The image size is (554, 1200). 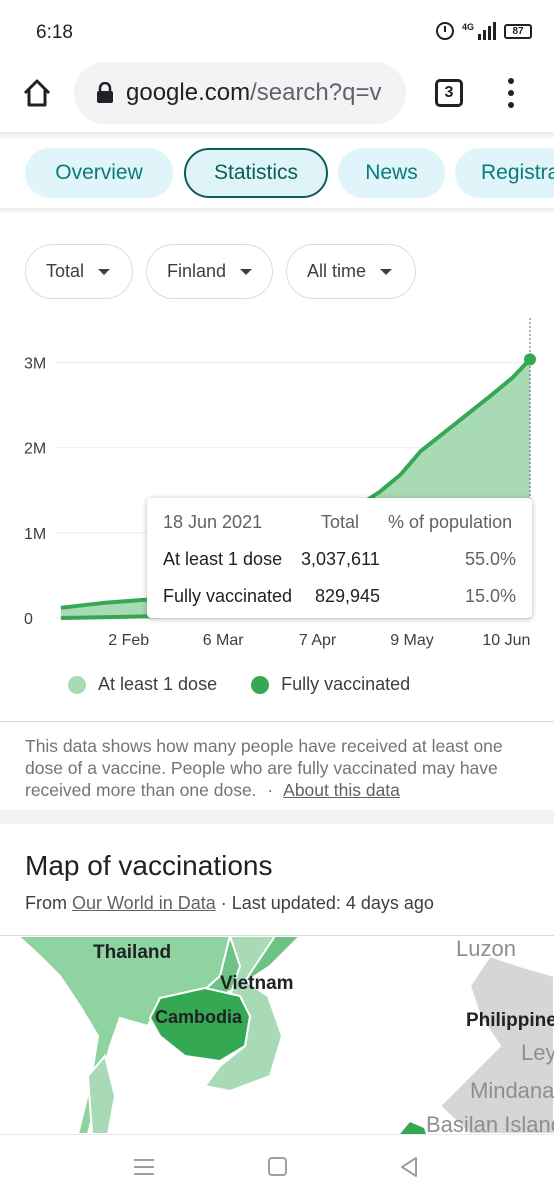 I want to click on map-updated: · Last updated: 4 days ago, so click(x=327, y=903).